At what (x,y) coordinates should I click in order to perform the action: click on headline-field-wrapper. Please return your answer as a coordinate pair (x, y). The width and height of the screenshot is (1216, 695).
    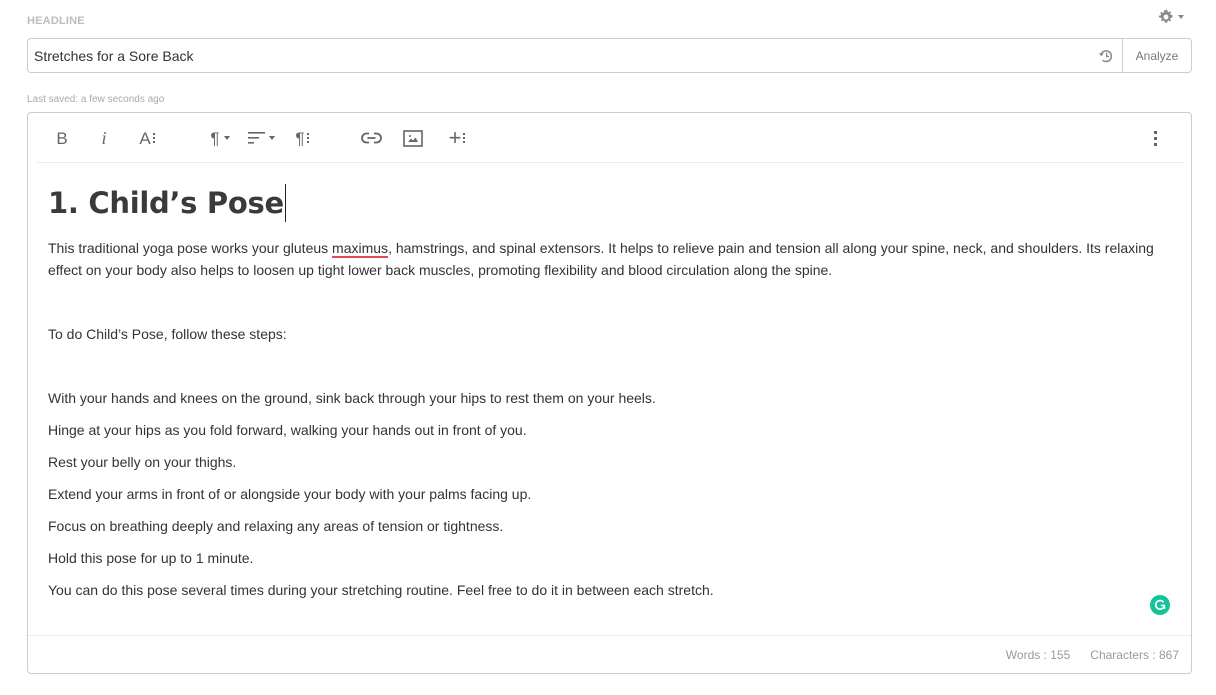
    Looking at the image, I should click on (574, 55).